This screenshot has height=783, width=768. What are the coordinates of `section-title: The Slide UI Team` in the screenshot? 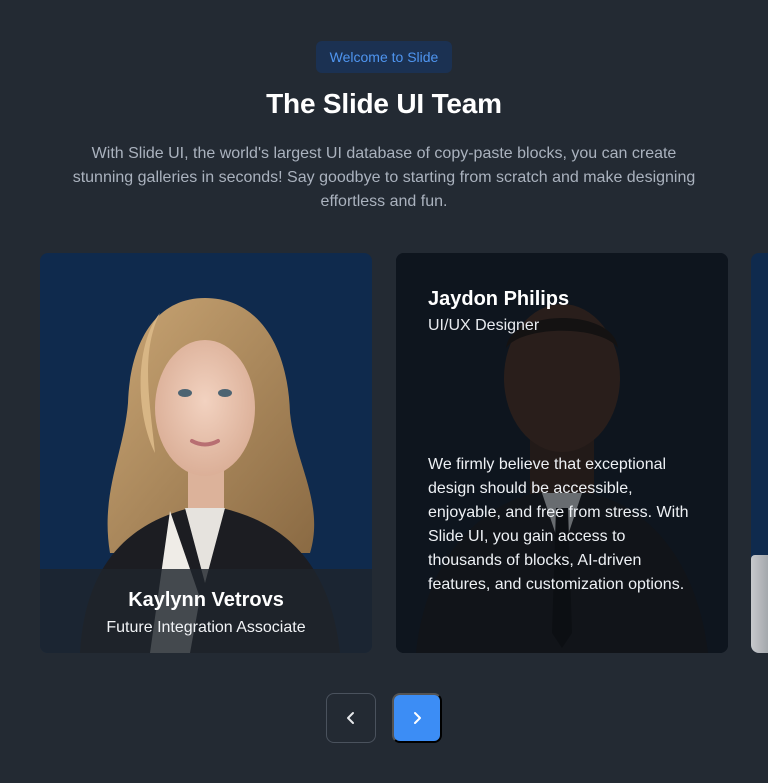 It's located at (384, 103).